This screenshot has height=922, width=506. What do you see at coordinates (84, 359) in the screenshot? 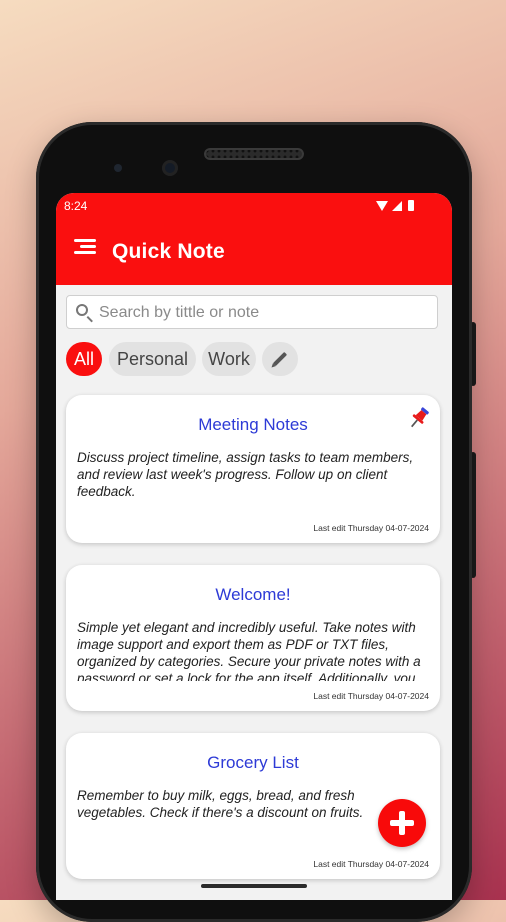
I see `filter-all: All` at bounding box center [84, 359].